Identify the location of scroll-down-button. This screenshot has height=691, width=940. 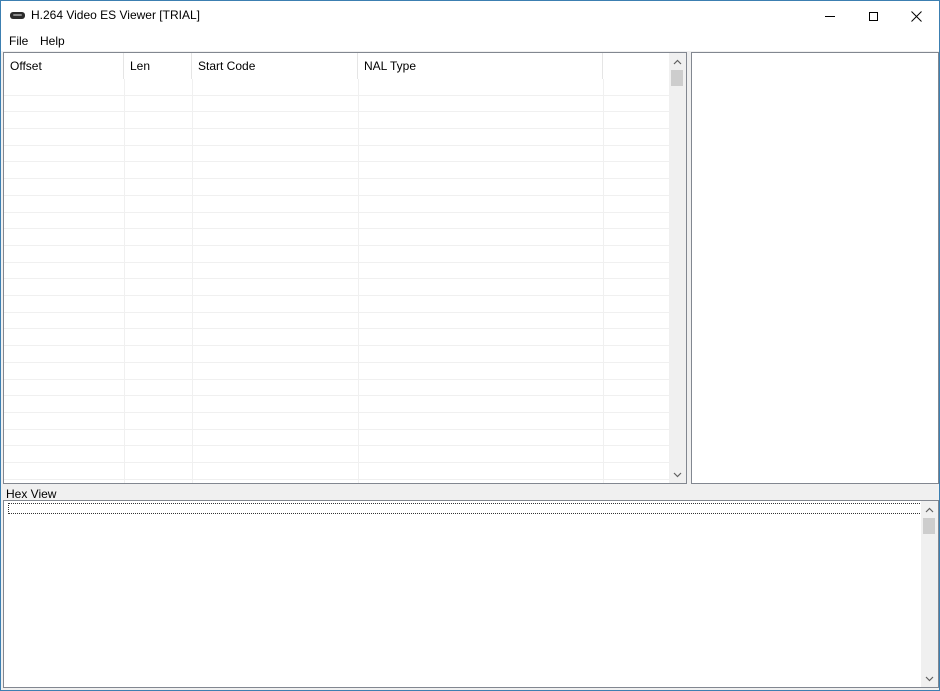
(677, 474).